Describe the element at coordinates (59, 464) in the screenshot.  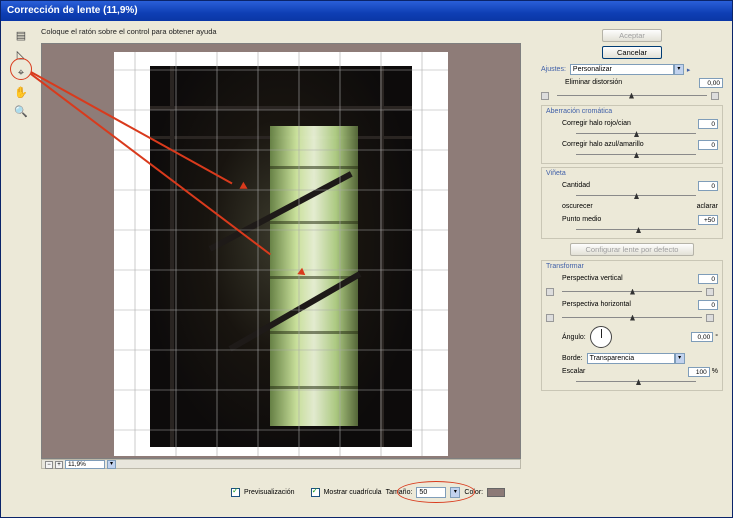
I see `zoom-in-button: +` at that location.